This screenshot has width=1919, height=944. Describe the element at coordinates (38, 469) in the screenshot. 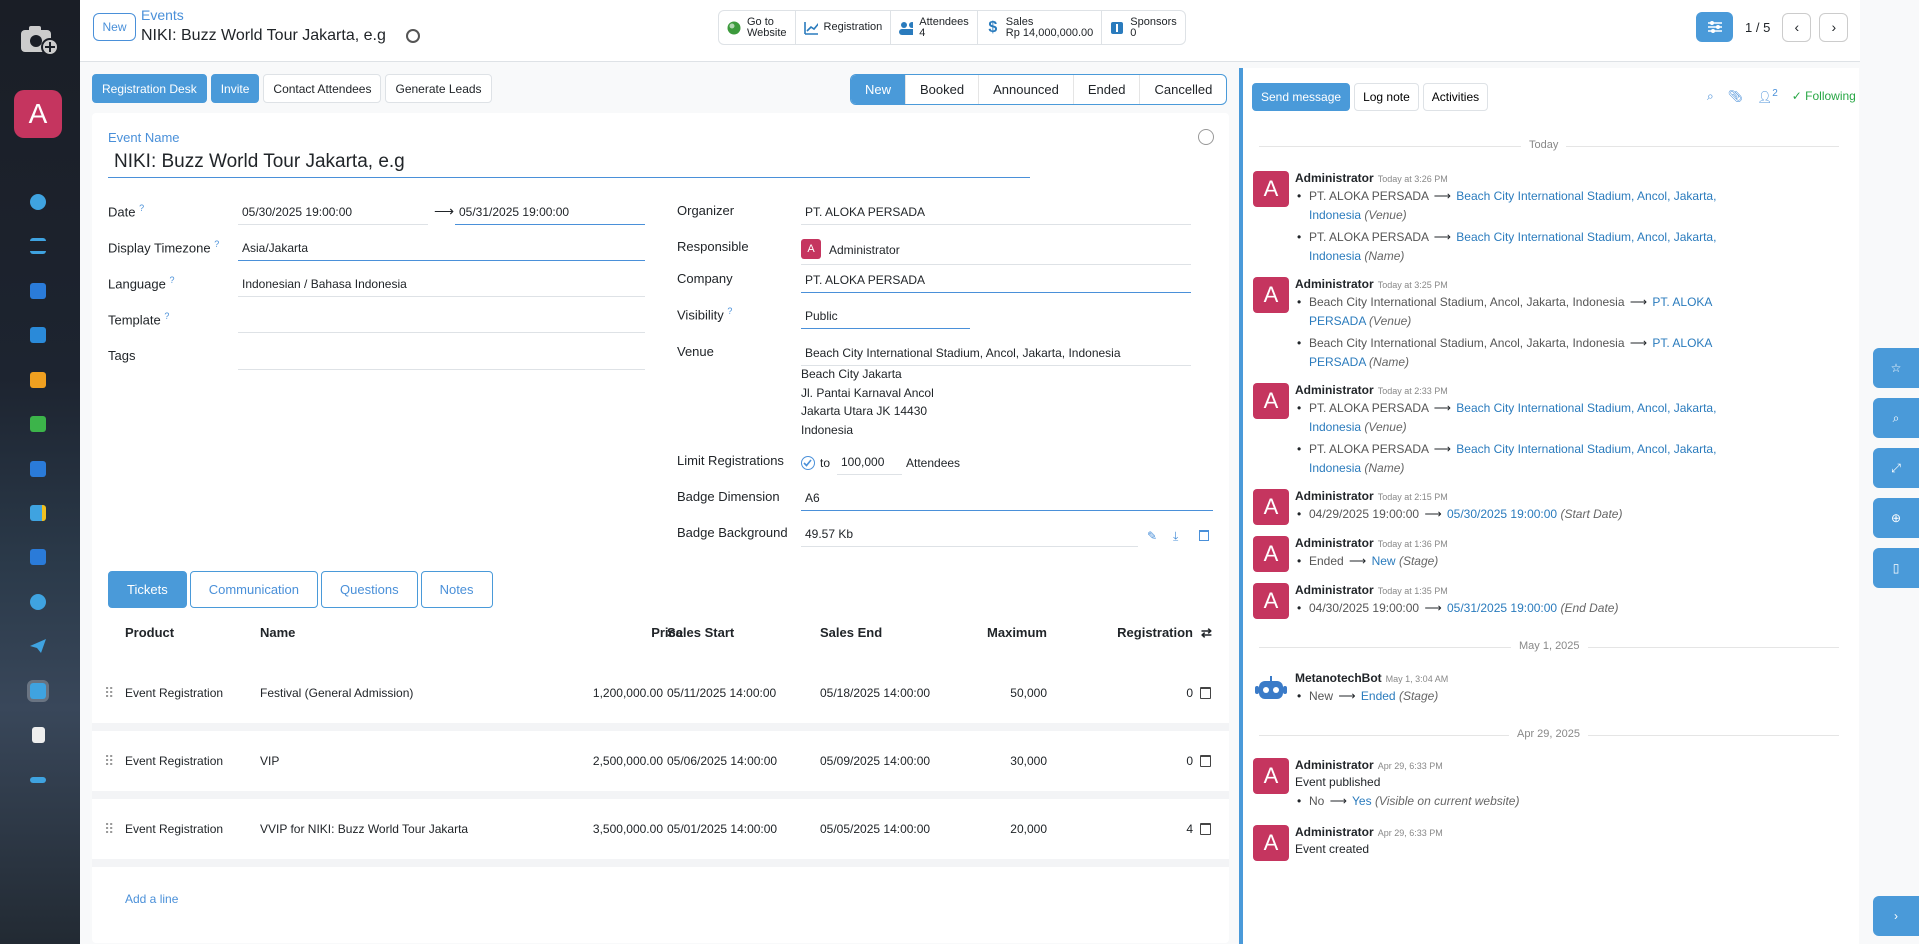

I see `dashboard-app-icon` at that location.